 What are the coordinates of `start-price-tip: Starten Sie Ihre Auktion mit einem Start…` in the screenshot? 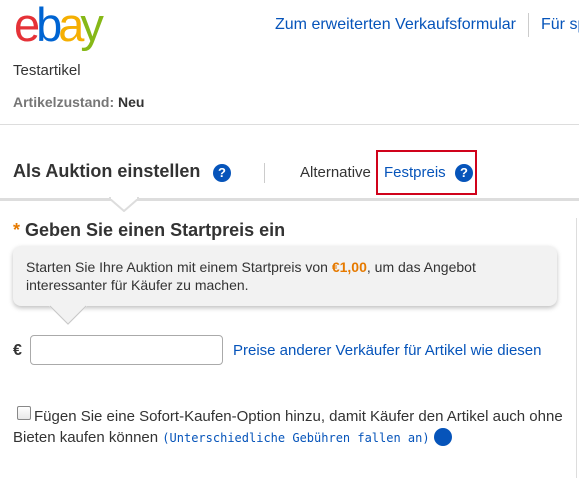 It's located at (285, 276).